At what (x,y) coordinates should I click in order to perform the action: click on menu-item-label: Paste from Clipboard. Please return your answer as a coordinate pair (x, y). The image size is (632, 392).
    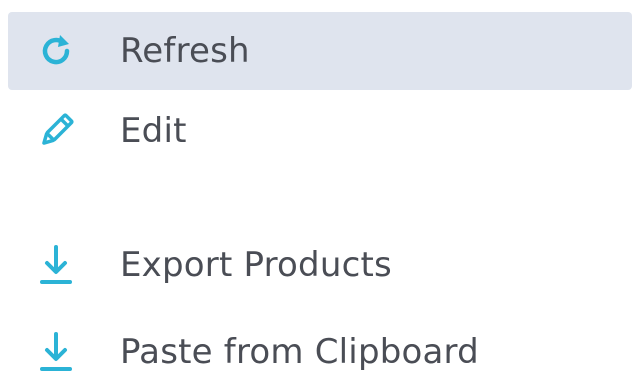
    Looking at the image, I should click on (299, 352).